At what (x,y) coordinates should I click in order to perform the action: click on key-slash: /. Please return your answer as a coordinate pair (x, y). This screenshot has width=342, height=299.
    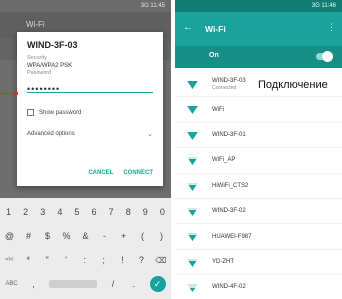
    Looking at the image, I should click on (113, 284).